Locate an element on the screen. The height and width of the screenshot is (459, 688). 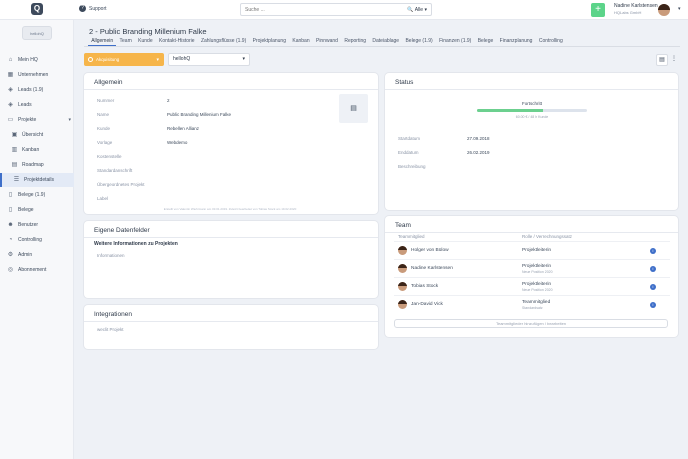
team-col-member: Teammitglied is located at coordinates (411, 236).